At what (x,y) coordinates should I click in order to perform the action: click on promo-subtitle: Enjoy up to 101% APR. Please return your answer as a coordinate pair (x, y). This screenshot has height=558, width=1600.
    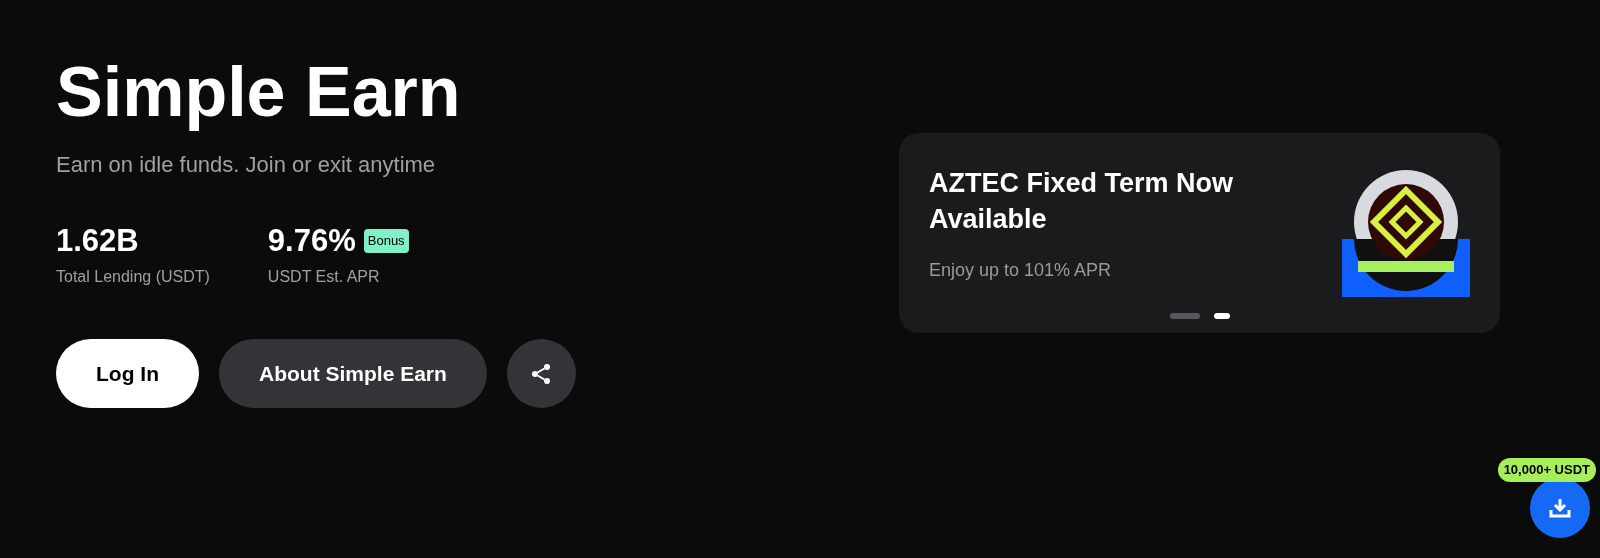
    Looking at the image, I should click on (1021, 270).